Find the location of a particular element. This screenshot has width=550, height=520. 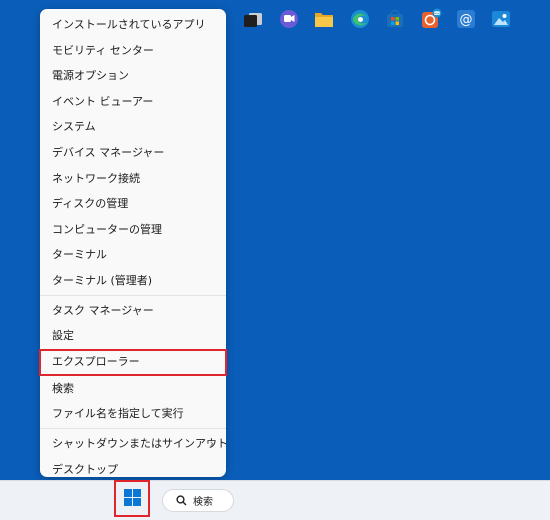

menu-item-terminal-admin: ターミナル (管理者) is located at coordinates (133, 281).